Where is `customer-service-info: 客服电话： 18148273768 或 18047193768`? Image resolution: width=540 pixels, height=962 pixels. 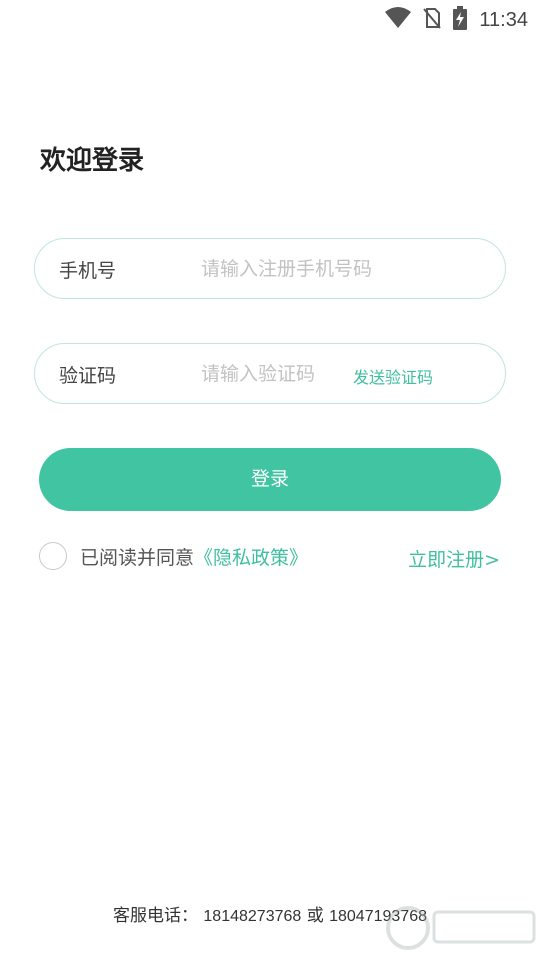
customer-service-info: 客服电话： 18148273768 或 18047193768 is located at coordinates (270, 913).